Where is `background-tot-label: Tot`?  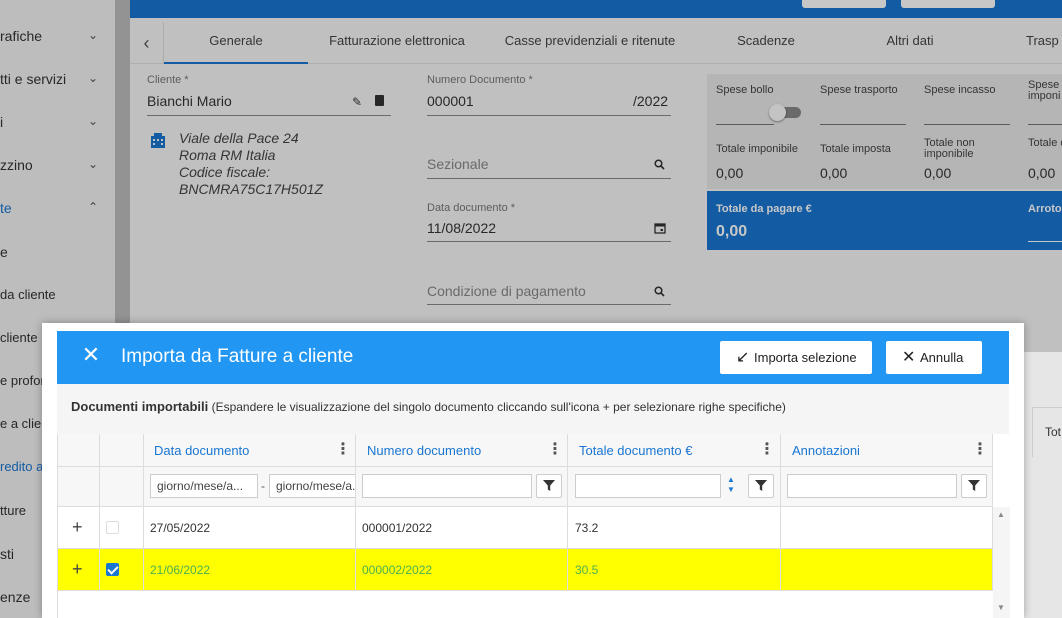 background-tot-label: Tot is located at coordinates (1053, 432).